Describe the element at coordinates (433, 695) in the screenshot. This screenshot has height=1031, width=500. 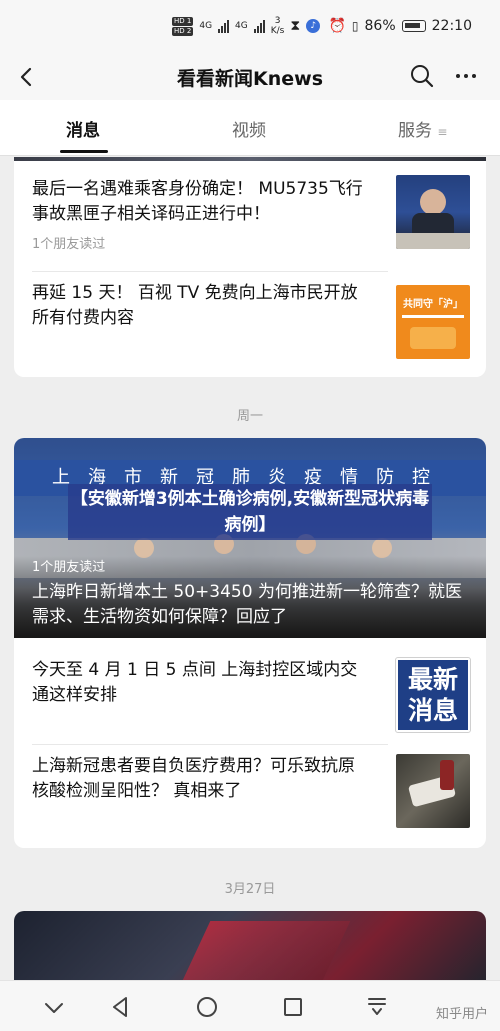
I see `breaking-news-thumb: 最新 消息` at that location.